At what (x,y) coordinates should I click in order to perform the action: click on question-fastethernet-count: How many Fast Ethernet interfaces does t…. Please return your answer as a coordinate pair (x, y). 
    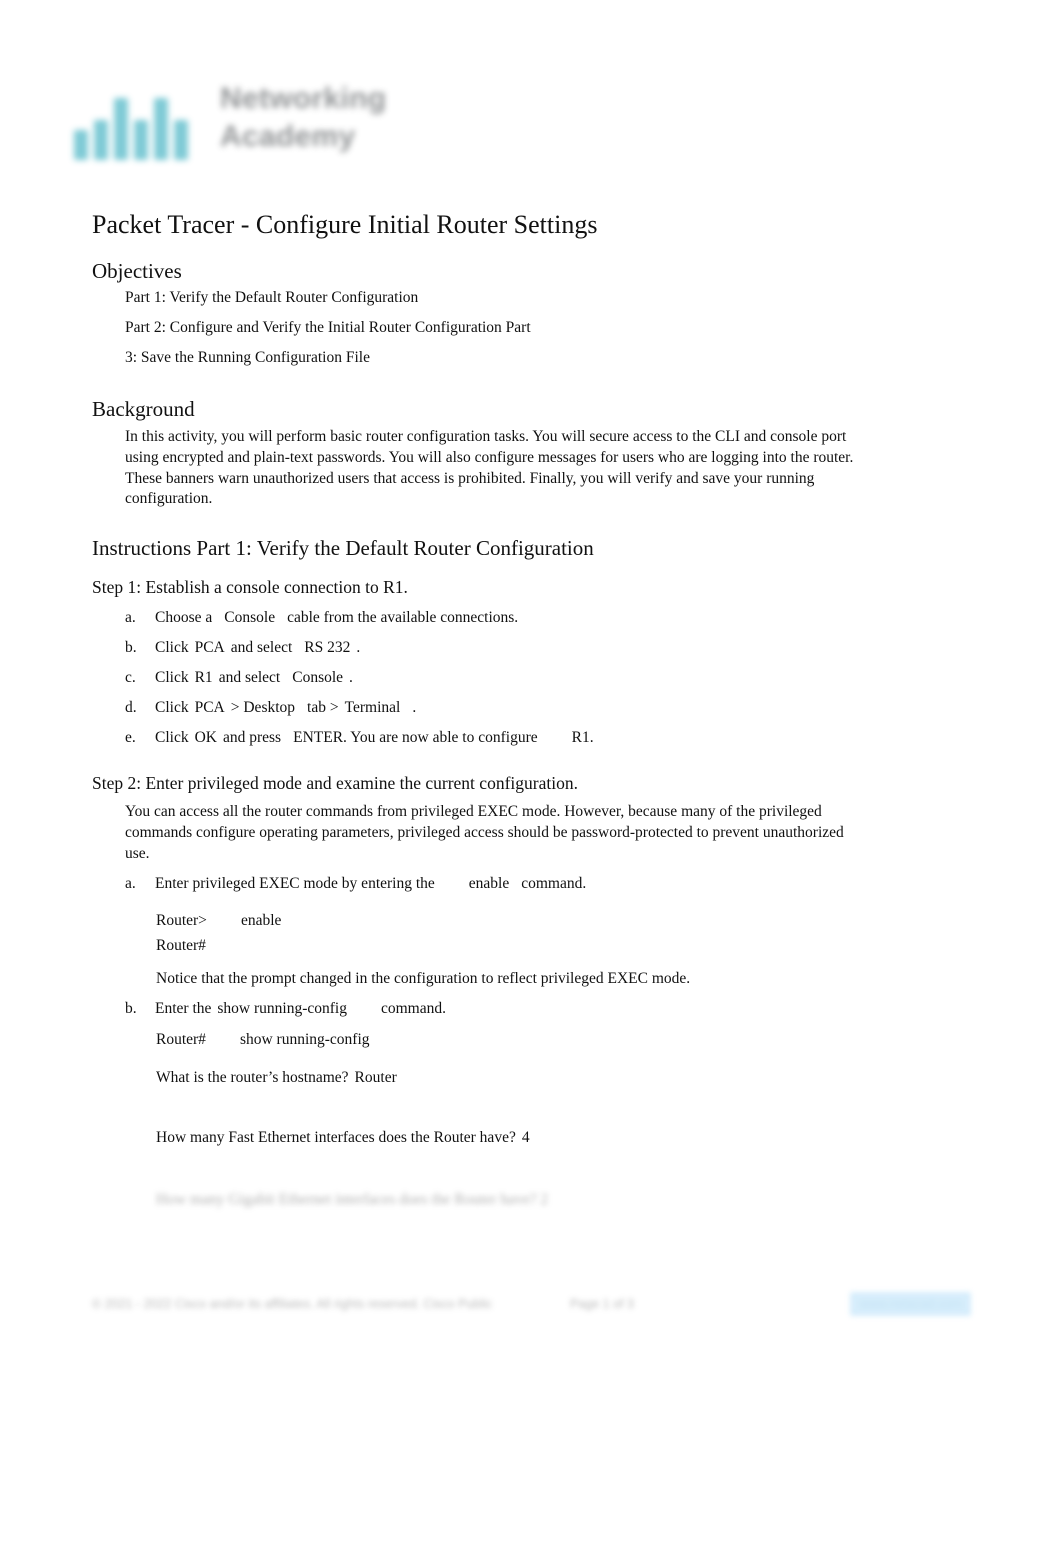
    Looking at the image, I should click on (343, 1138).